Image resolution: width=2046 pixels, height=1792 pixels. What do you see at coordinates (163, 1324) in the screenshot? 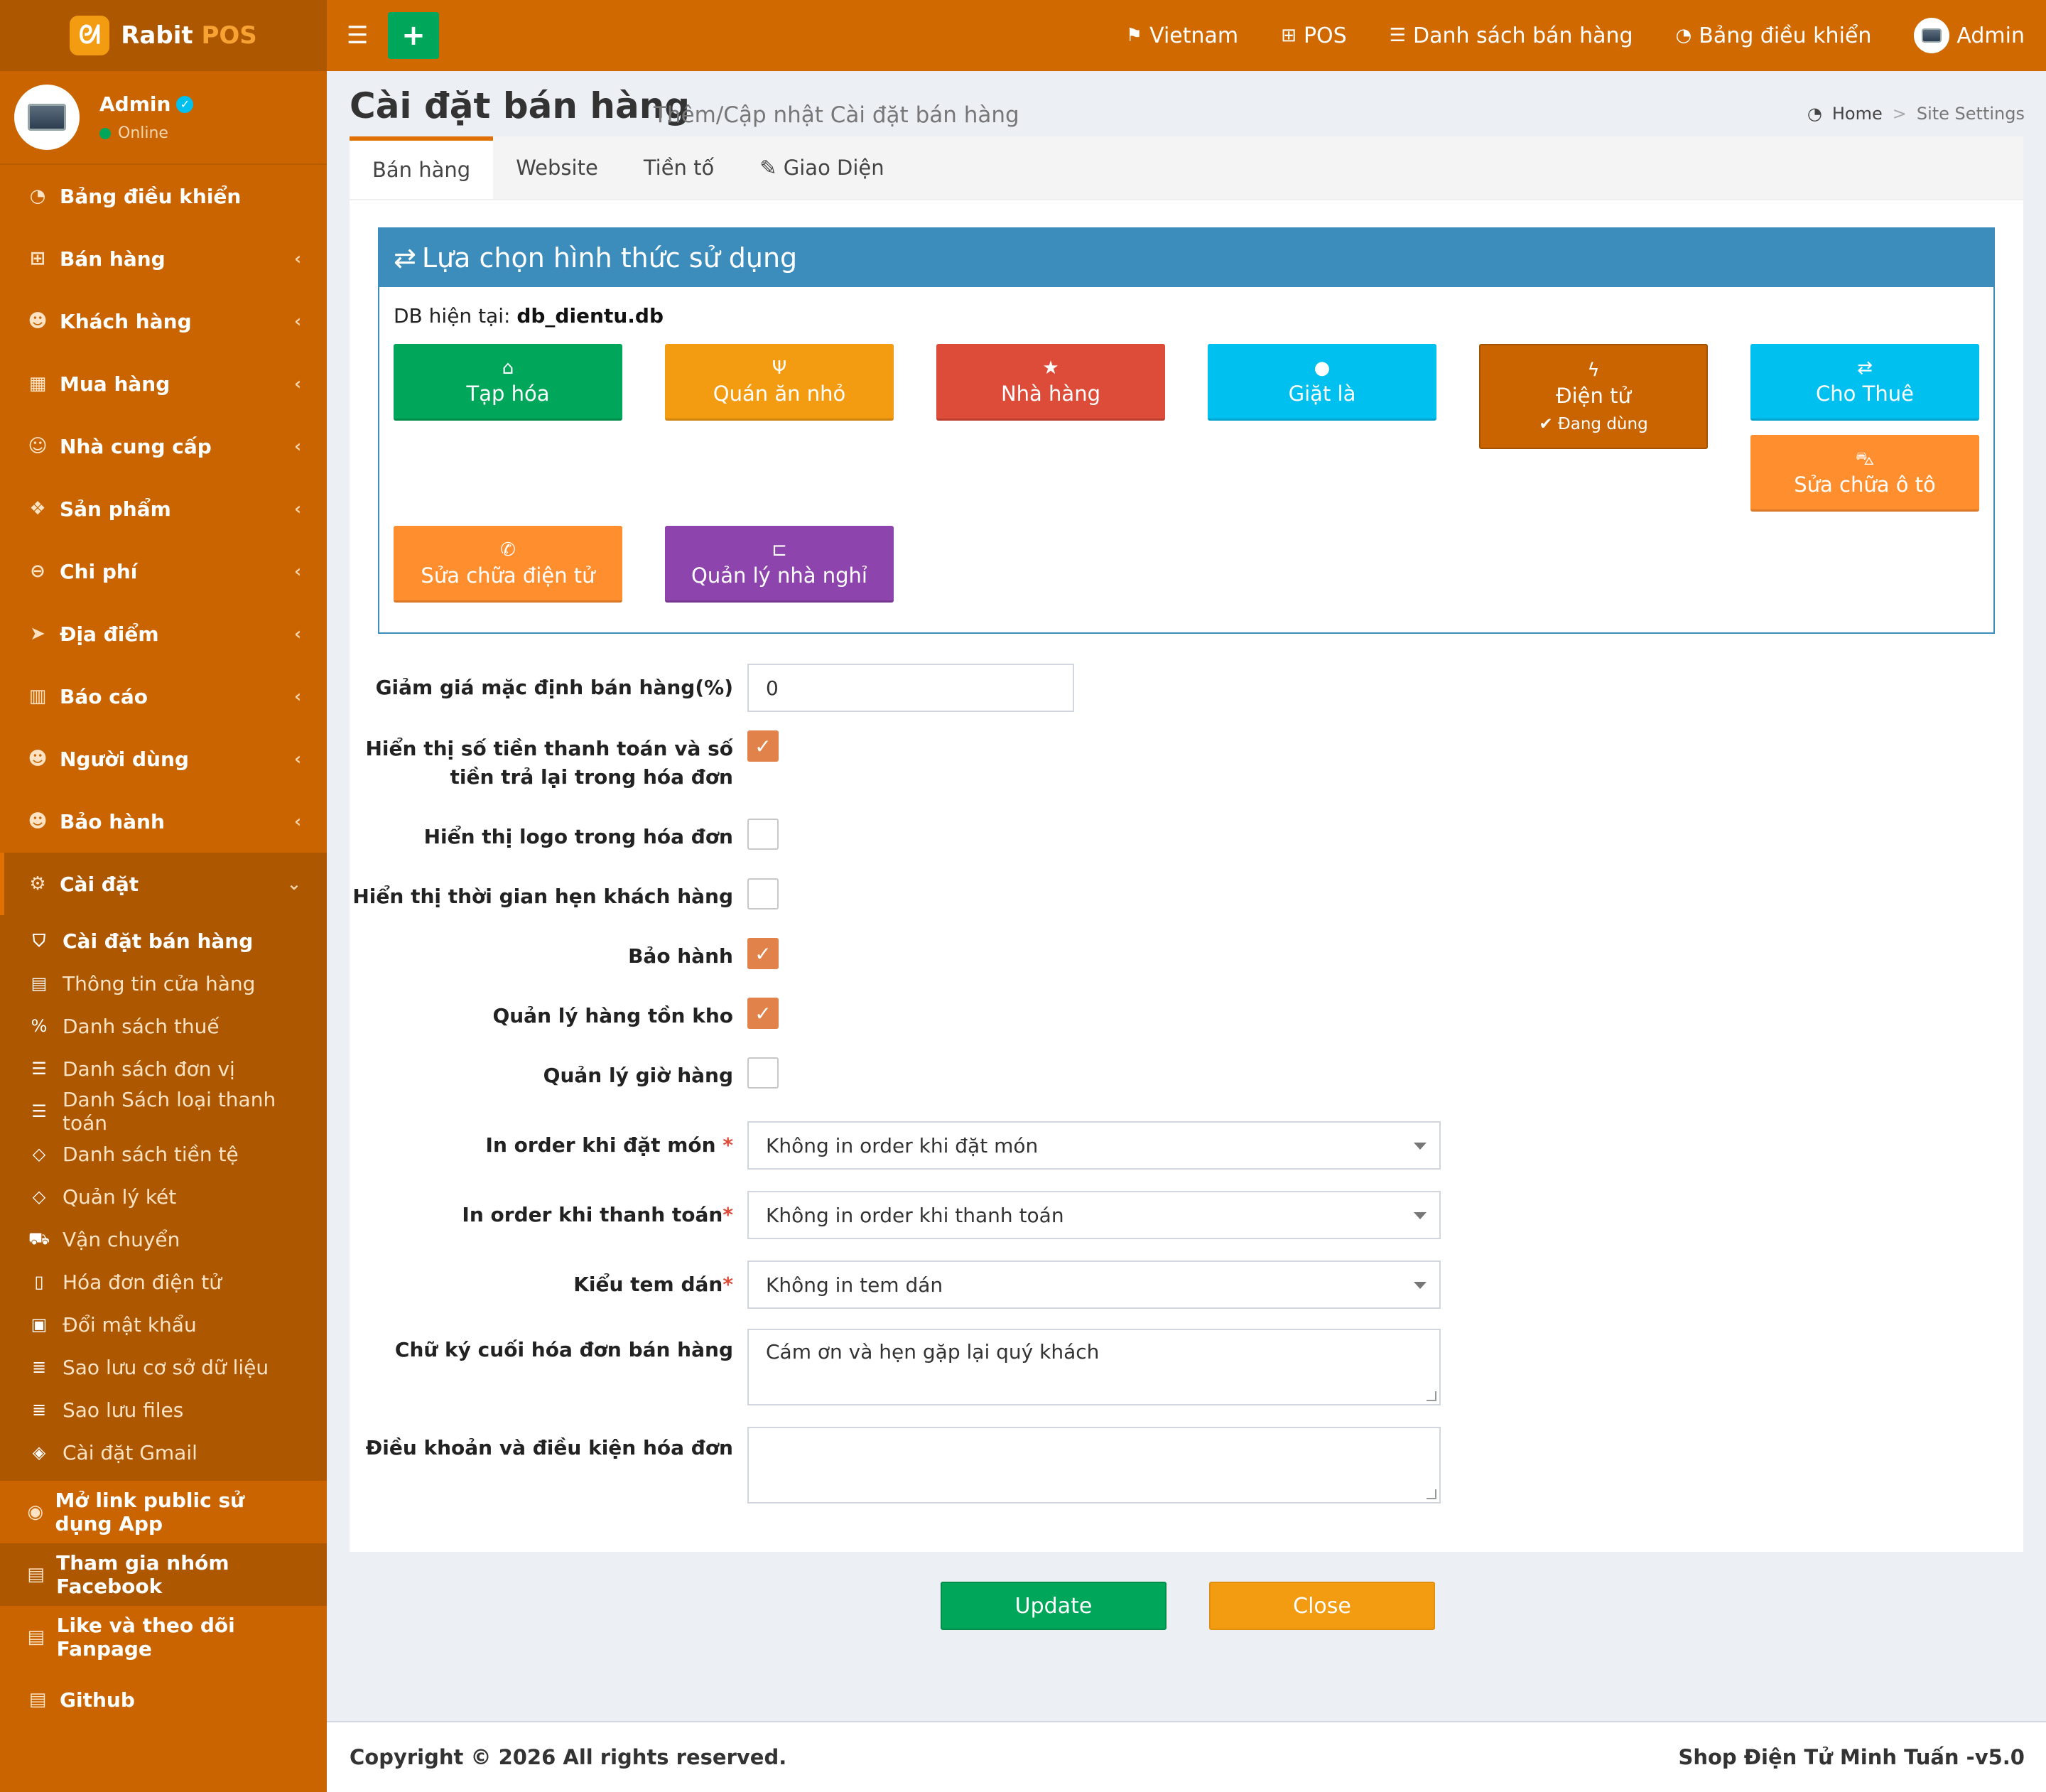
I see `submenu-item-change-password: ▣ Đổi mật khẩu` at bounding box center [163, 1324].